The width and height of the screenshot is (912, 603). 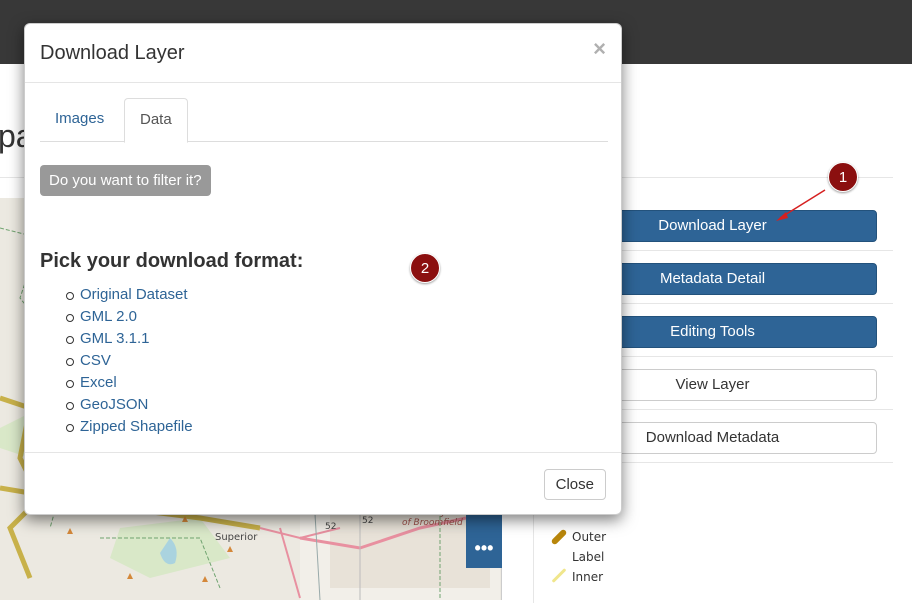 I want to click on format-link-csv: CSV, so click(x=129, y=361).